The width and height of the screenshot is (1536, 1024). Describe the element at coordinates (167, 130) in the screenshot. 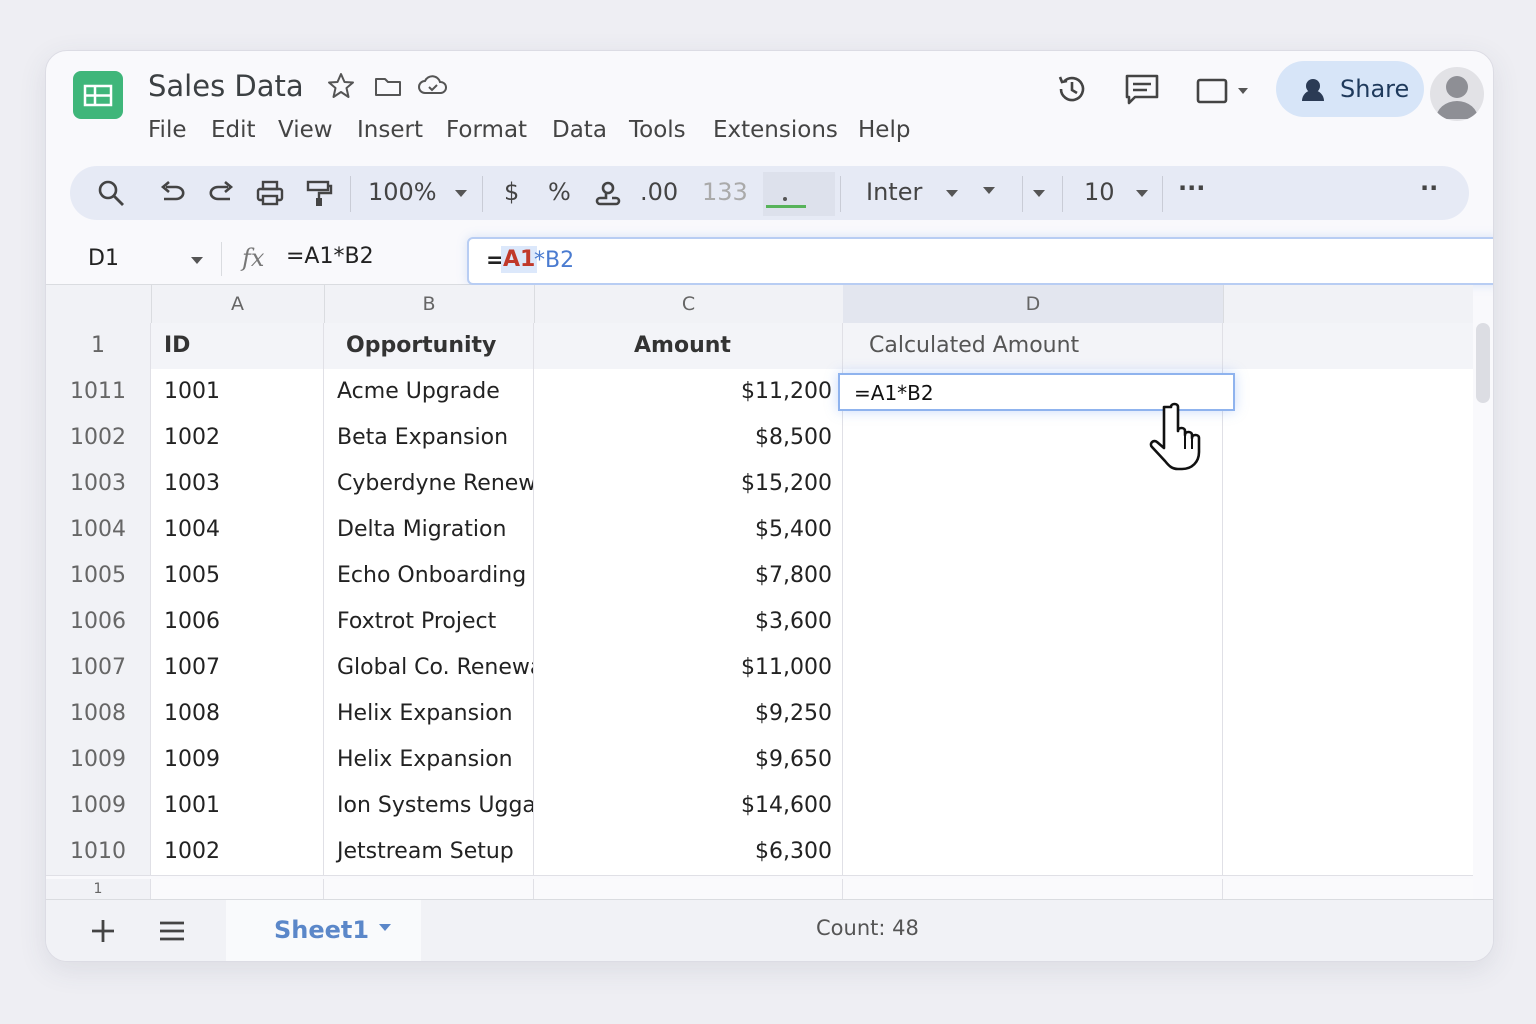

I see `menu-file: File` at that location.